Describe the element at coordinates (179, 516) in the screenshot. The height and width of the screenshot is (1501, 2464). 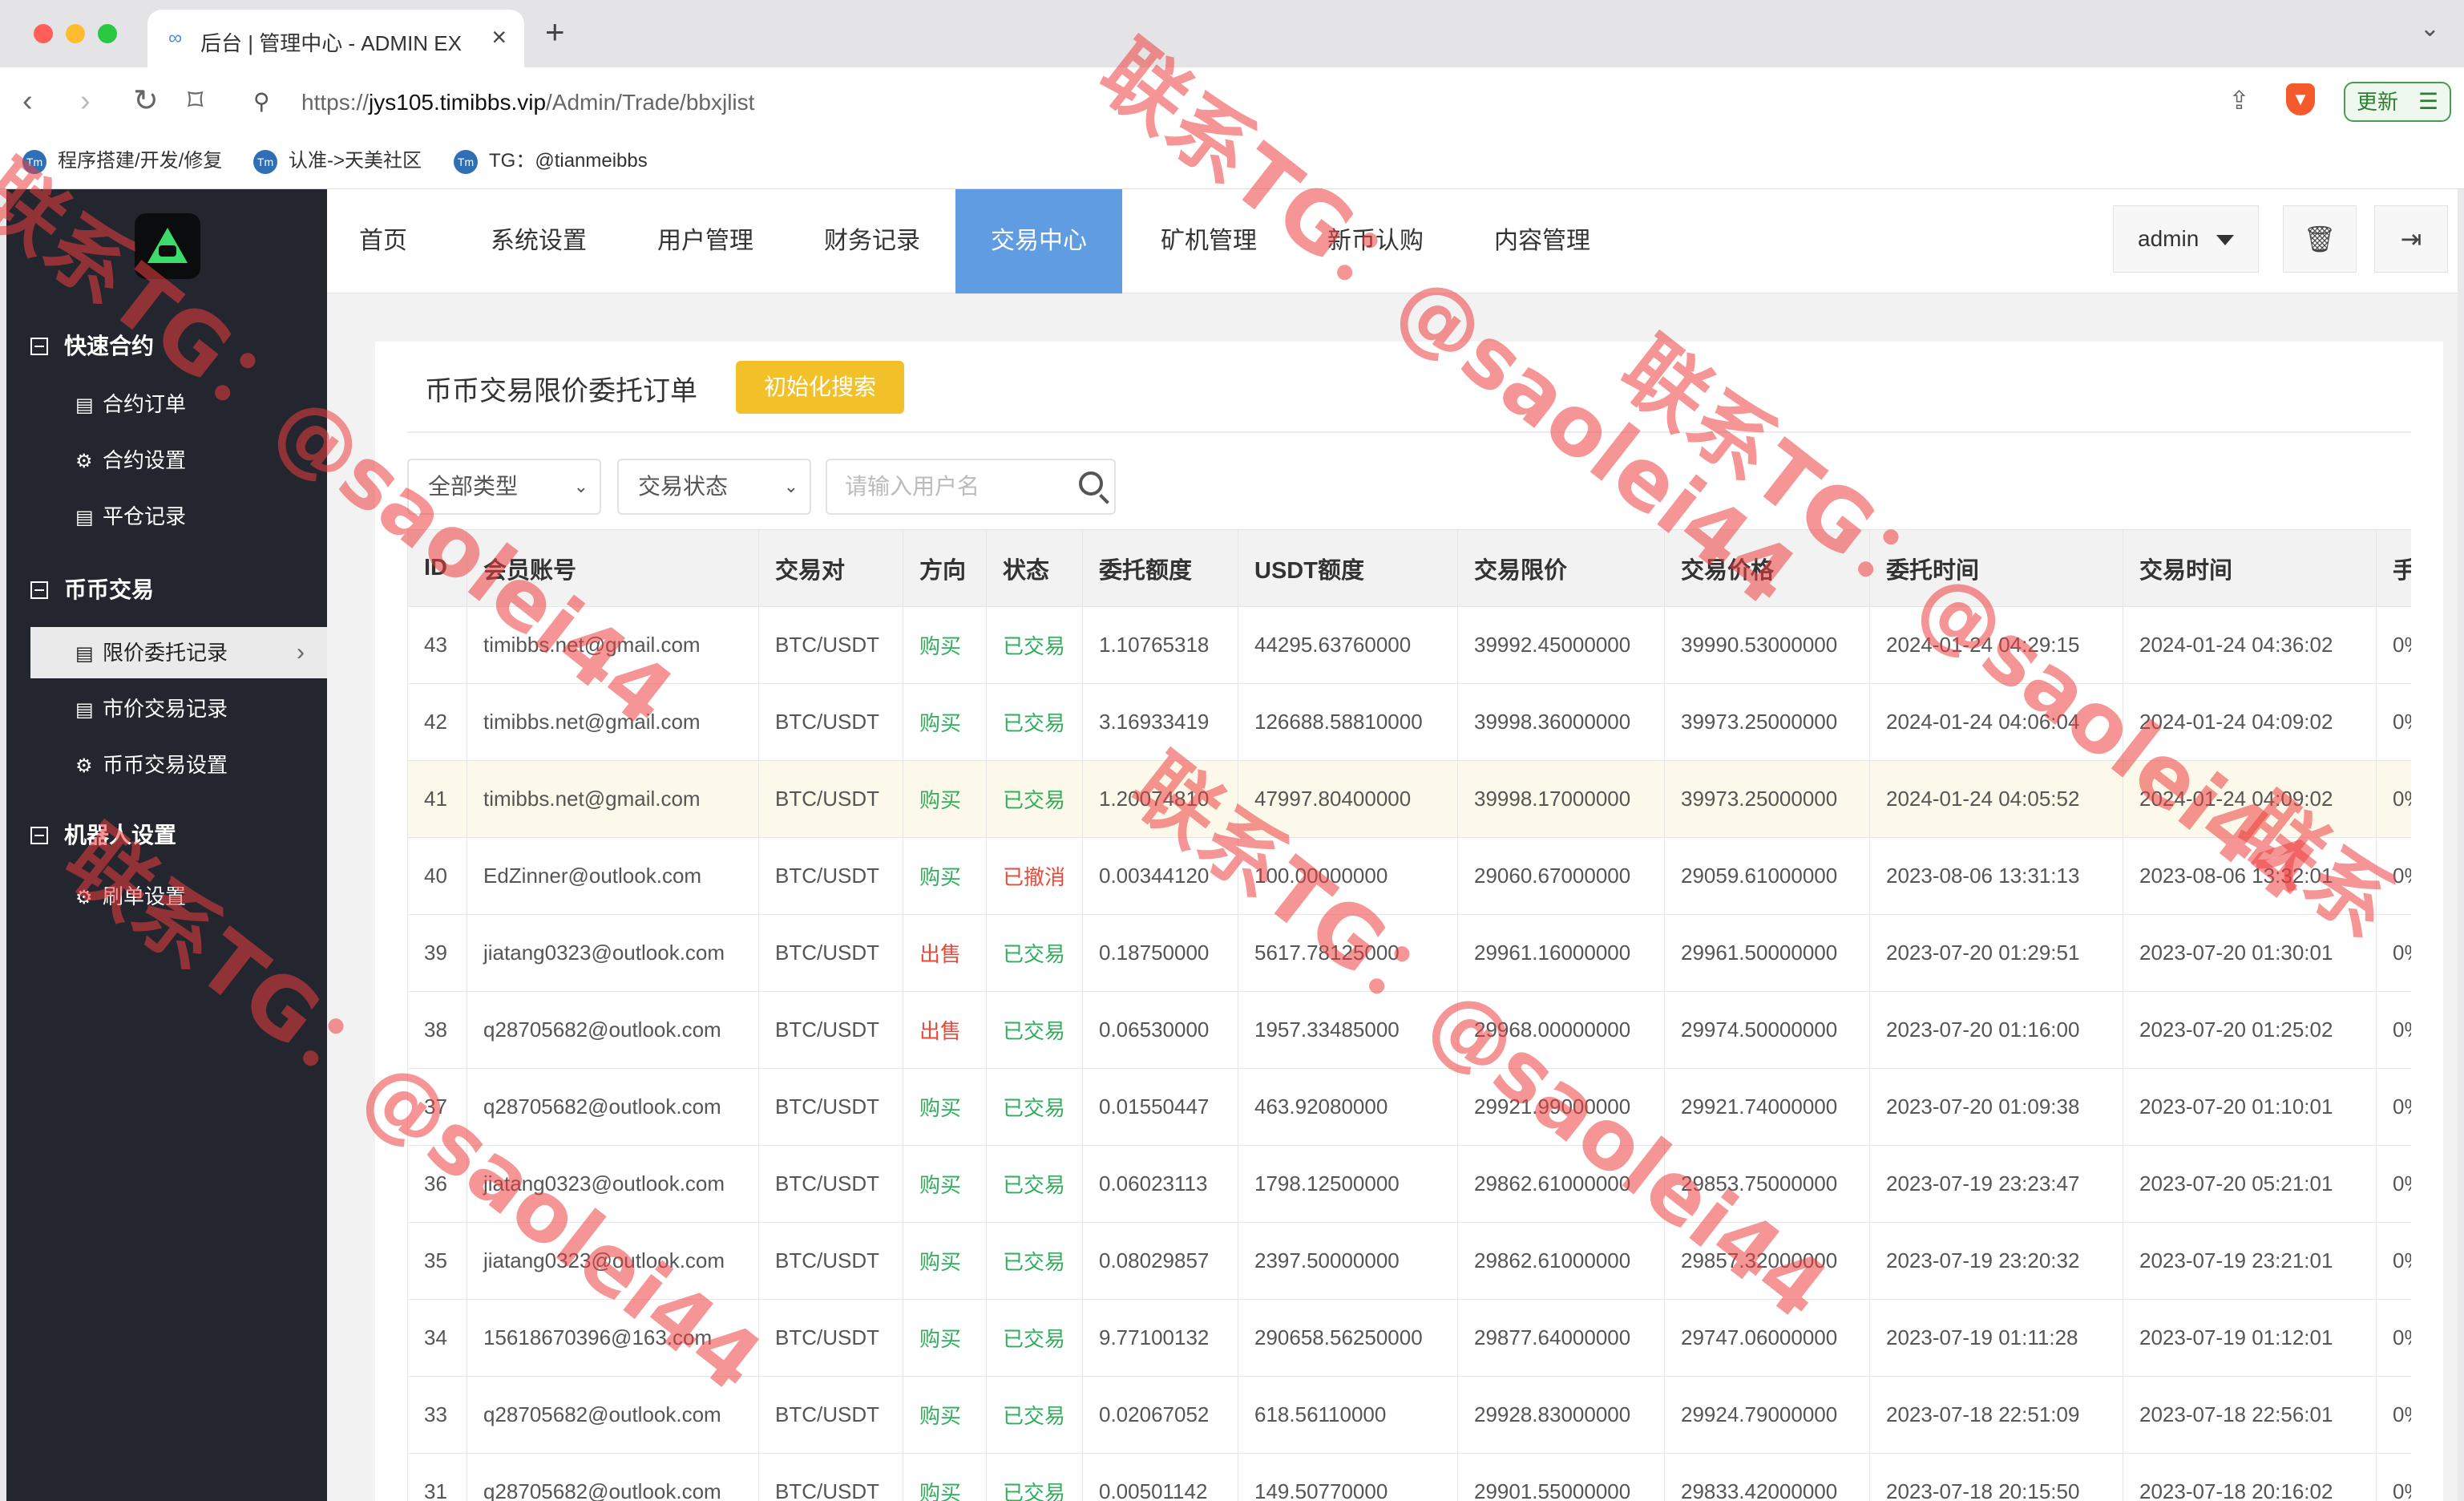
I see `sidebar-item-close-records: ▤ 平仓记录` at that location.